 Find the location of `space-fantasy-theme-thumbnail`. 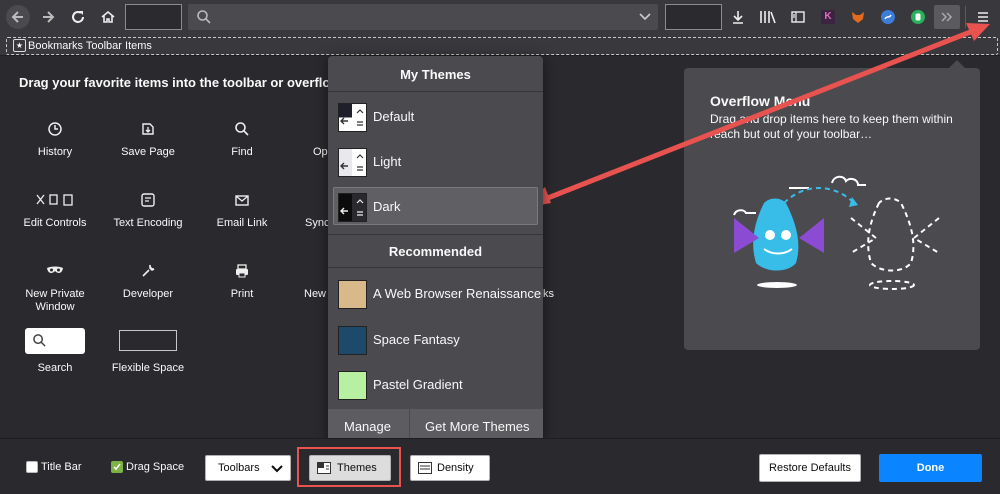

space-fantasy-theme-thumbnail is located at coordinates (352, 340).